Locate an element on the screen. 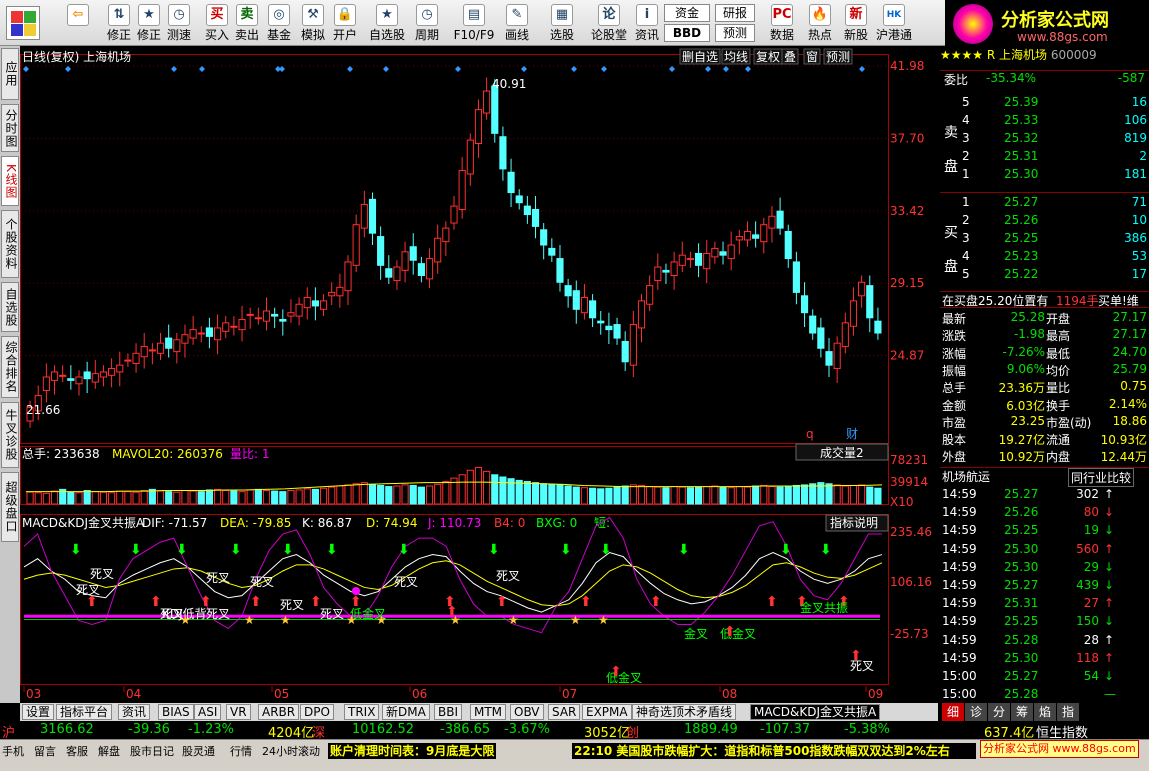 The height and width of the screenshot is (771, 1149). left-tab-7: 超级盘口 is located at coordinates (10, 507).